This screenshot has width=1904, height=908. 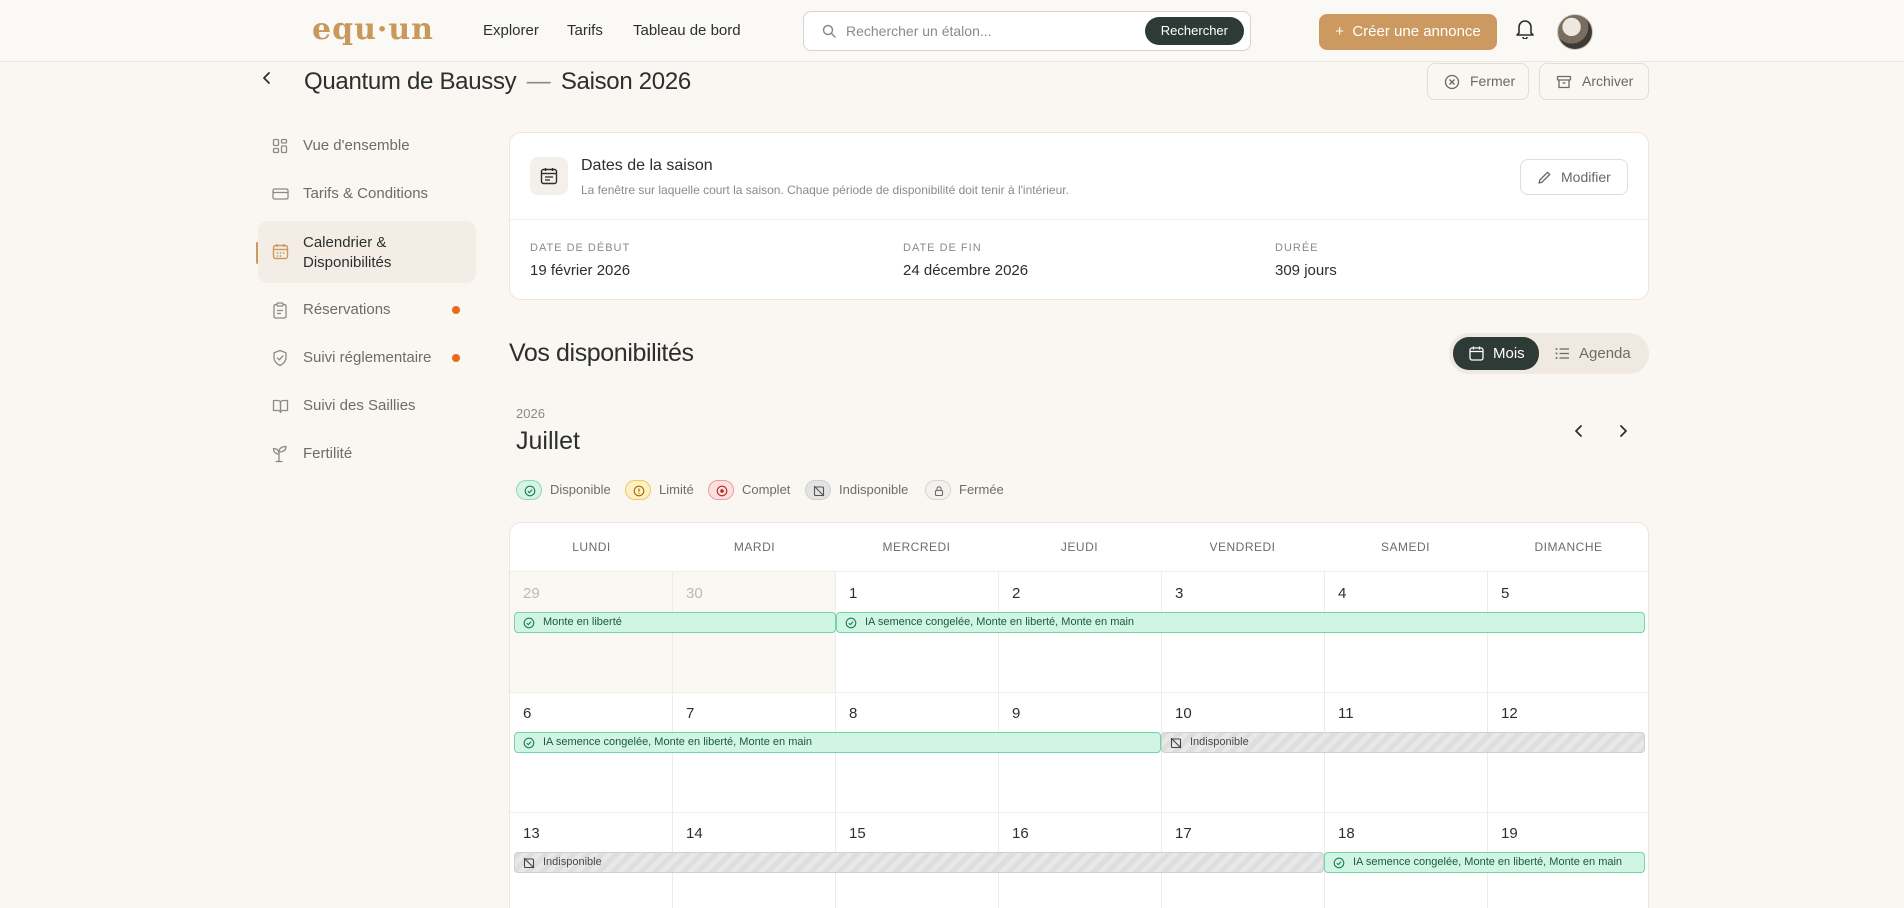 I want to click on availability-event: Monte en liberté, so click(x=675, y=622).